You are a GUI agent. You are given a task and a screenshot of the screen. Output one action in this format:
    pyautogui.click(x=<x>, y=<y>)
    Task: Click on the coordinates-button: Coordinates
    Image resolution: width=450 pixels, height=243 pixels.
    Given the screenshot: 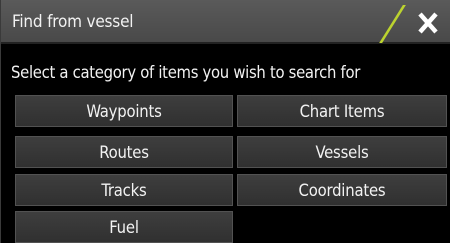 What is the action you would take?
    pyautogui.click(x=342, y=190)
    